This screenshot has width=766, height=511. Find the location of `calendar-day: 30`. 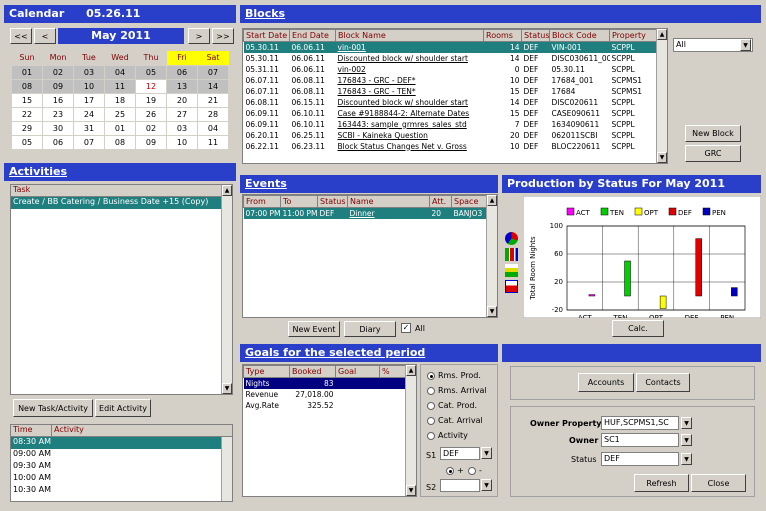

calendar-day: 30 is located at coordinates (58, 128).